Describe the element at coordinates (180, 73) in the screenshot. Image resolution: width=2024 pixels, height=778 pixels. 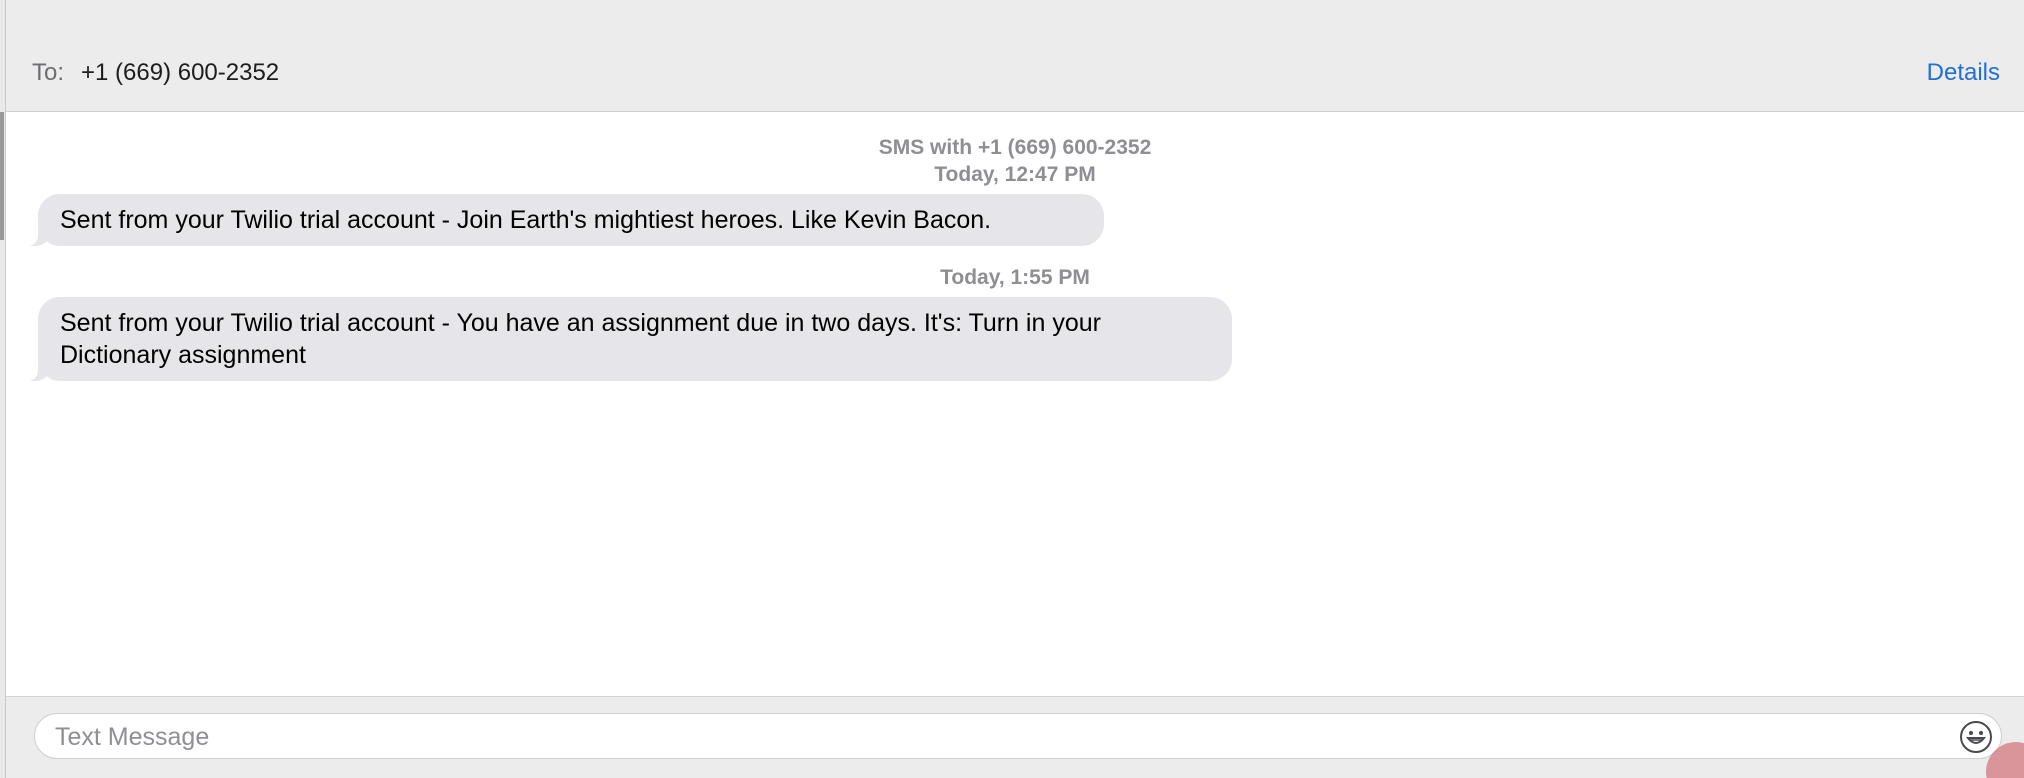
I see `recipient-value: +1 (669) 600-2352` at that location.